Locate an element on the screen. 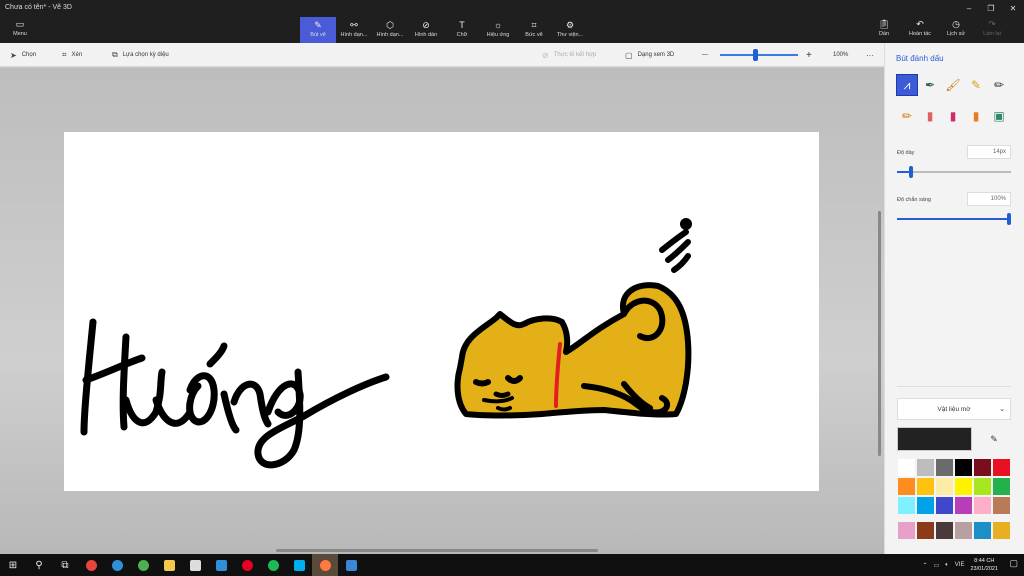 The height and width of the screenshot is (576, 1024). fill-icon: ▣ is located at coordinates (999, 116).